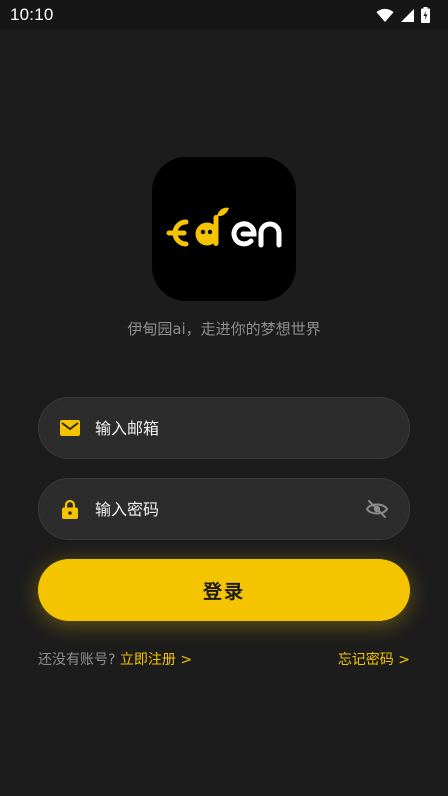 The width and height of the screenshot is (448, 796). Describe the element at coordinates (70, 509) in the screenshot. I see `lock-icon` at that location.